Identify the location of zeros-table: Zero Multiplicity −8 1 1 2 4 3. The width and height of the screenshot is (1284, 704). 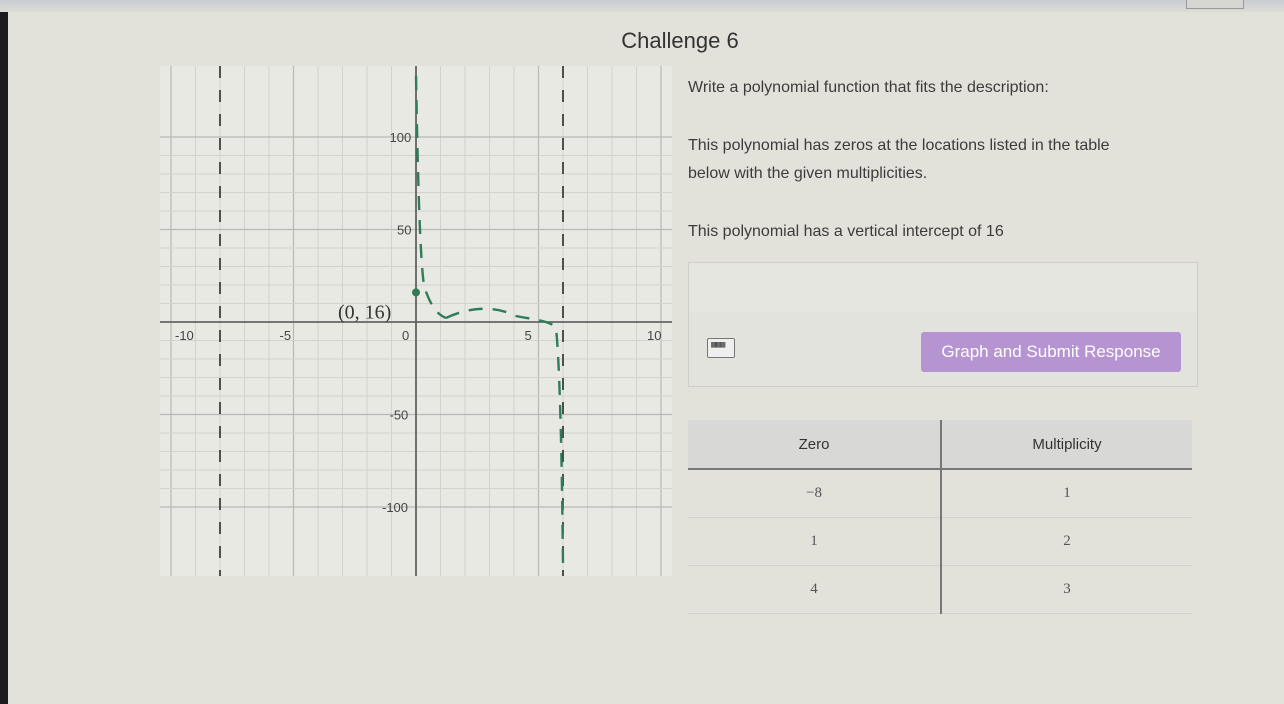
(940, 517).